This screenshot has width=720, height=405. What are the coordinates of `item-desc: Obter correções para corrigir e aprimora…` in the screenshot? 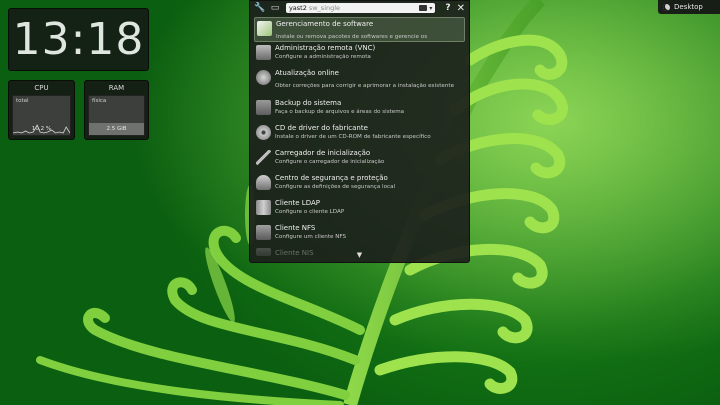 It's located at (365, 86).